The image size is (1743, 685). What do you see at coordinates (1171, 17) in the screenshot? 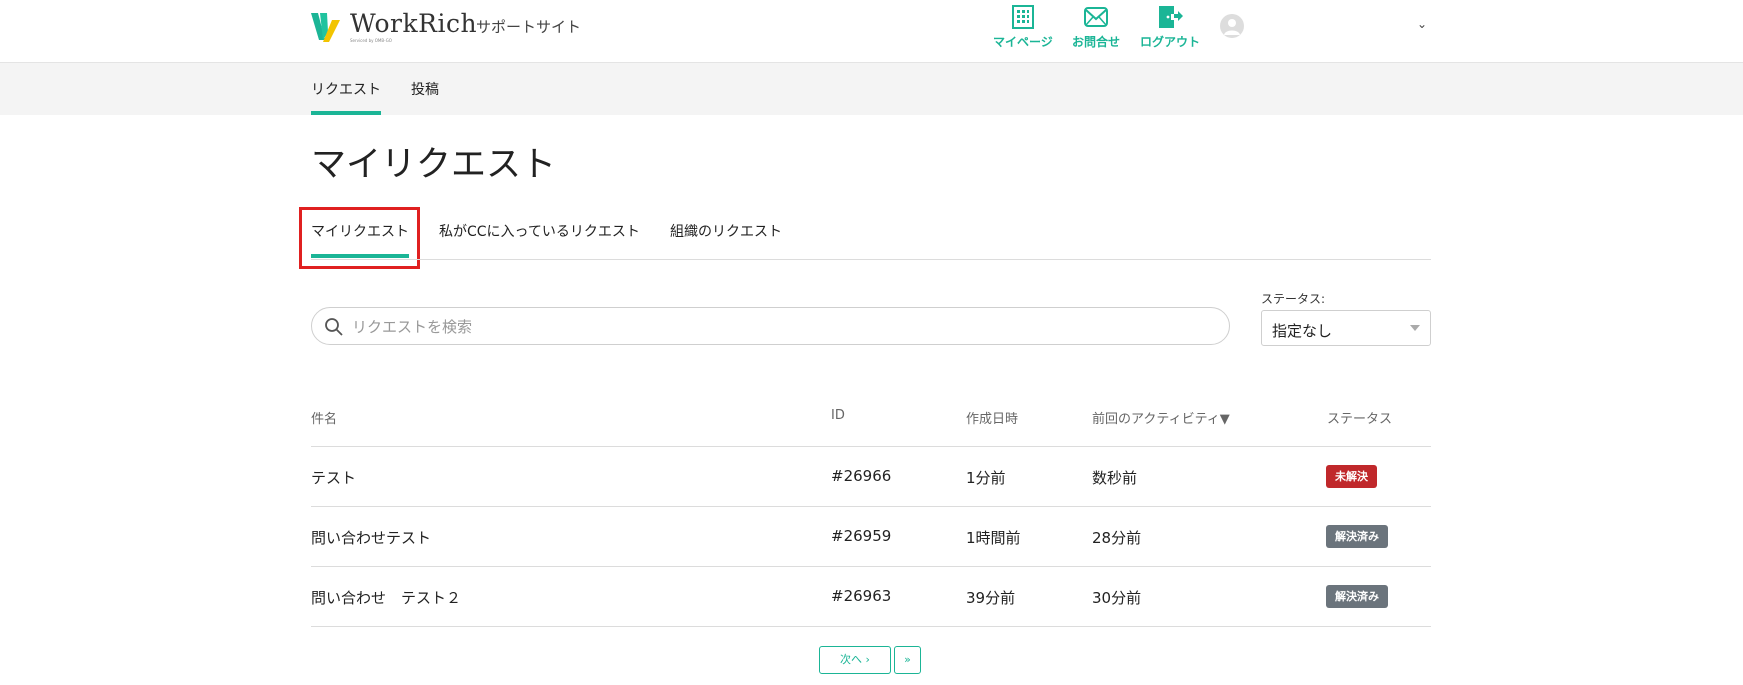
I see `logout-icon` at bounding box center [1171, 17].